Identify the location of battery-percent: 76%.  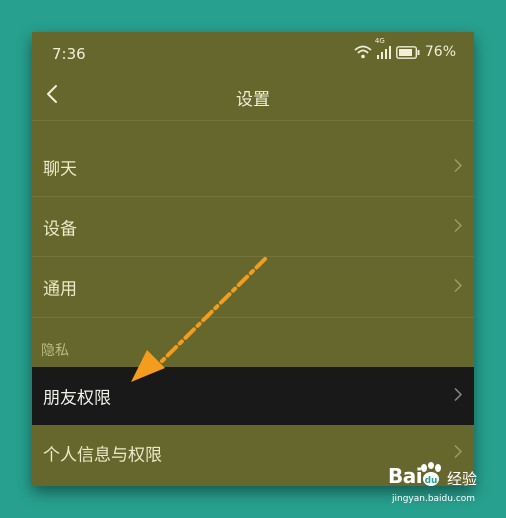
(440, 52).